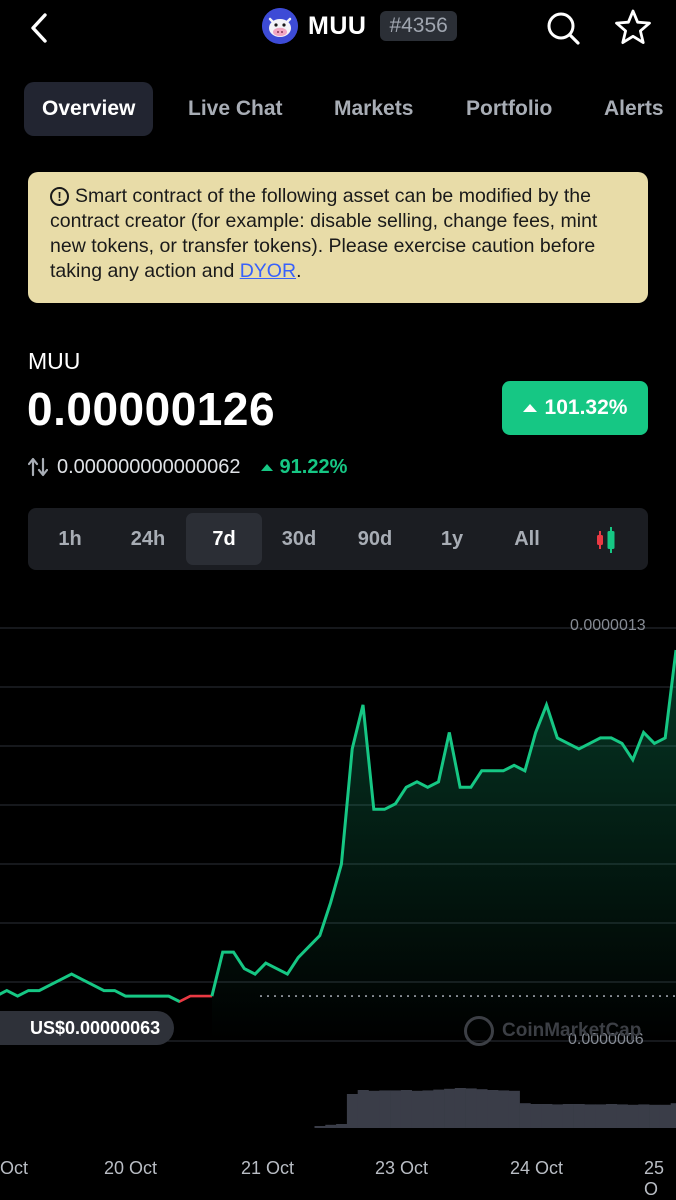  I want to click on search-button, so click(563, 28).